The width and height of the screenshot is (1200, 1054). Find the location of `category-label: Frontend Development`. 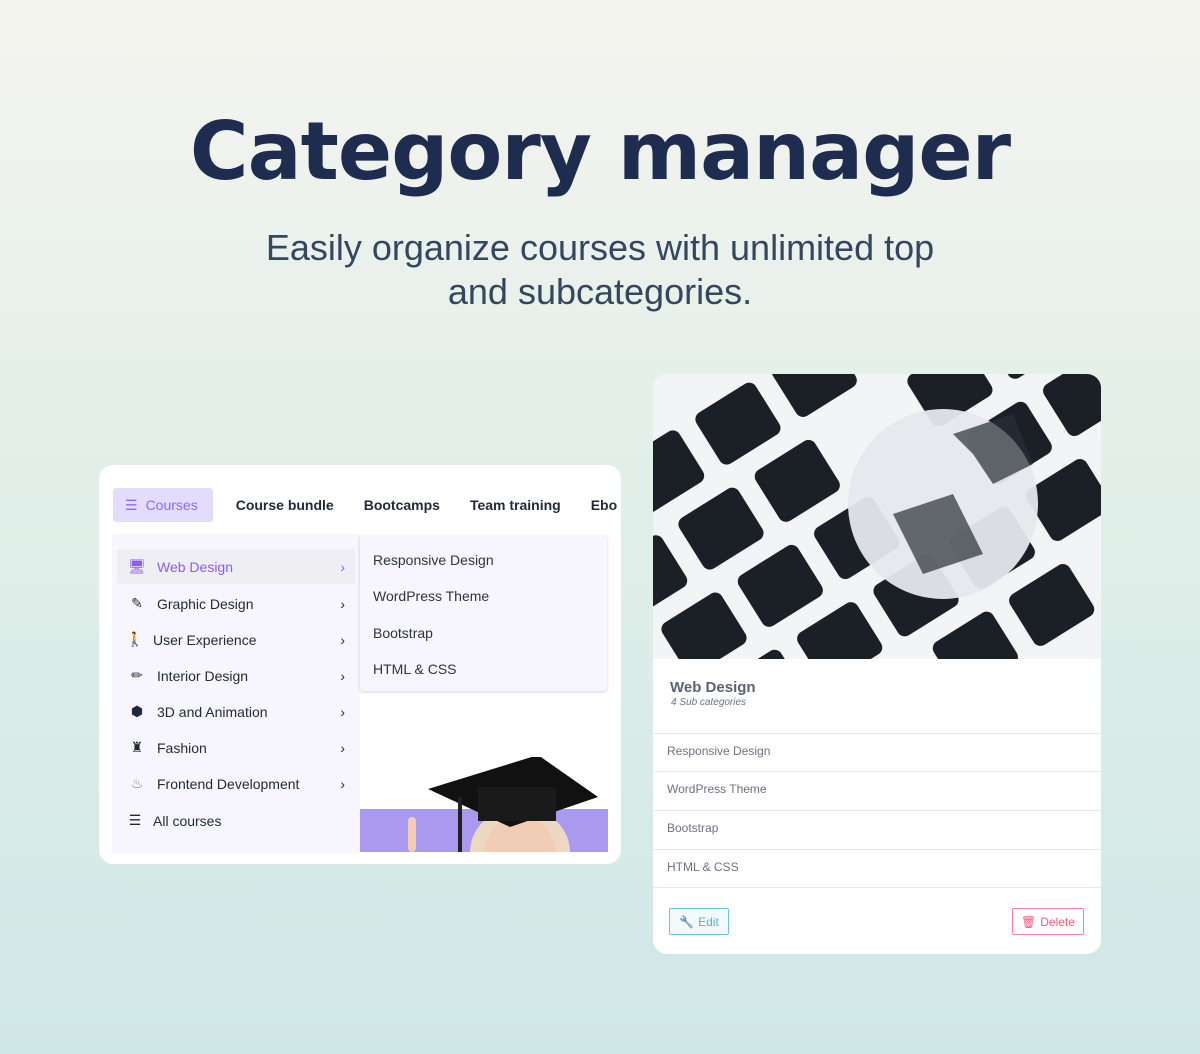

category-label: Frontend Development is located at coordinates (228, 783).